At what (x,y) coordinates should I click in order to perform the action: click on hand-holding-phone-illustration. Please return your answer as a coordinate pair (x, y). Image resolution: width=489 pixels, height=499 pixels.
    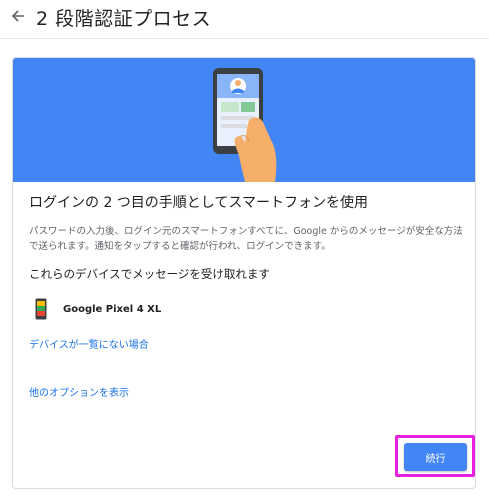
    Looking at the image, I should click on (245, 125).